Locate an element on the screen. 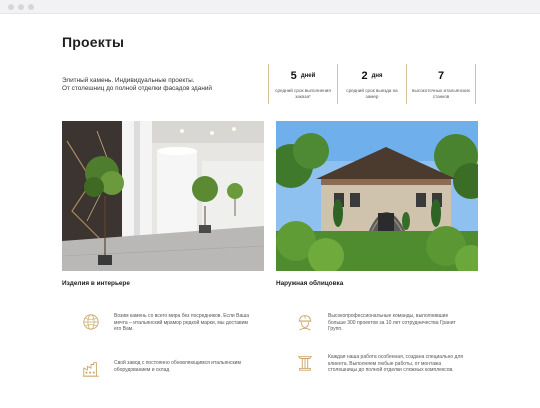  interior-project-photo is located at coordinates (163, 196).